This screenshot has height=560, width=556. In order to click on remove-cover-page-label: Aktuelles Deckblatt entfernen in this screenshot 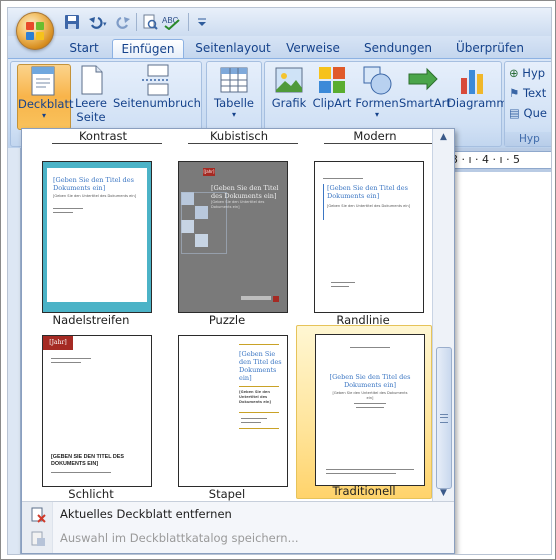, I will do `click(146, 514)`.